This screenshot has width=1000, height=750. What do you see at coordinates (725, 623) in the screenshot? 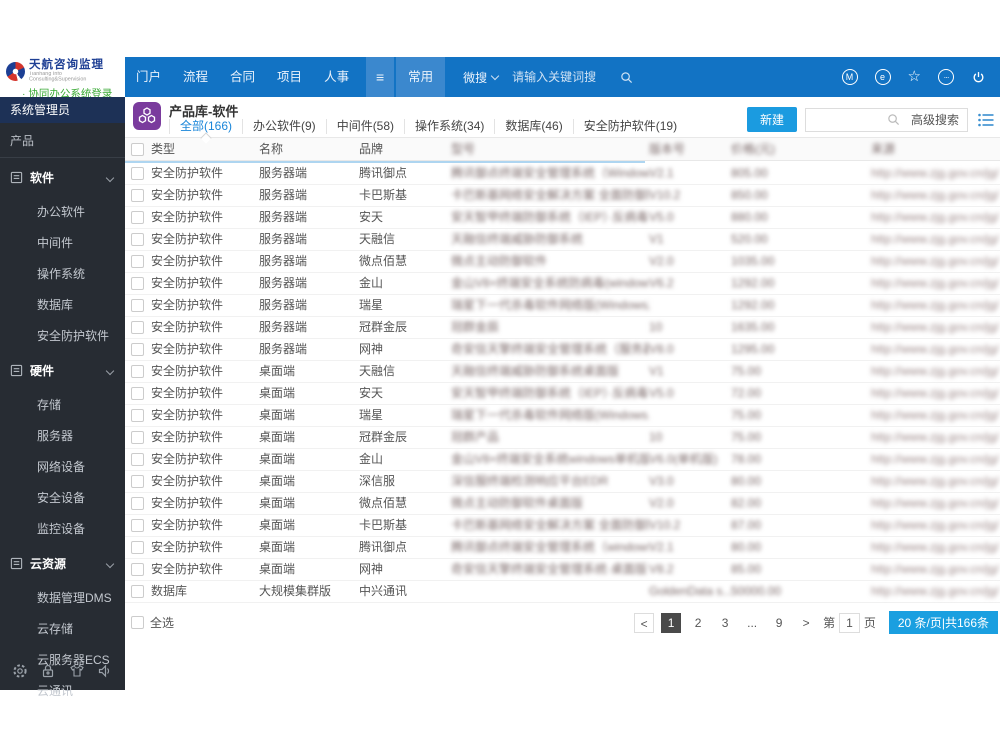
I see `page-button: 3` at bounding box center [725, 623].